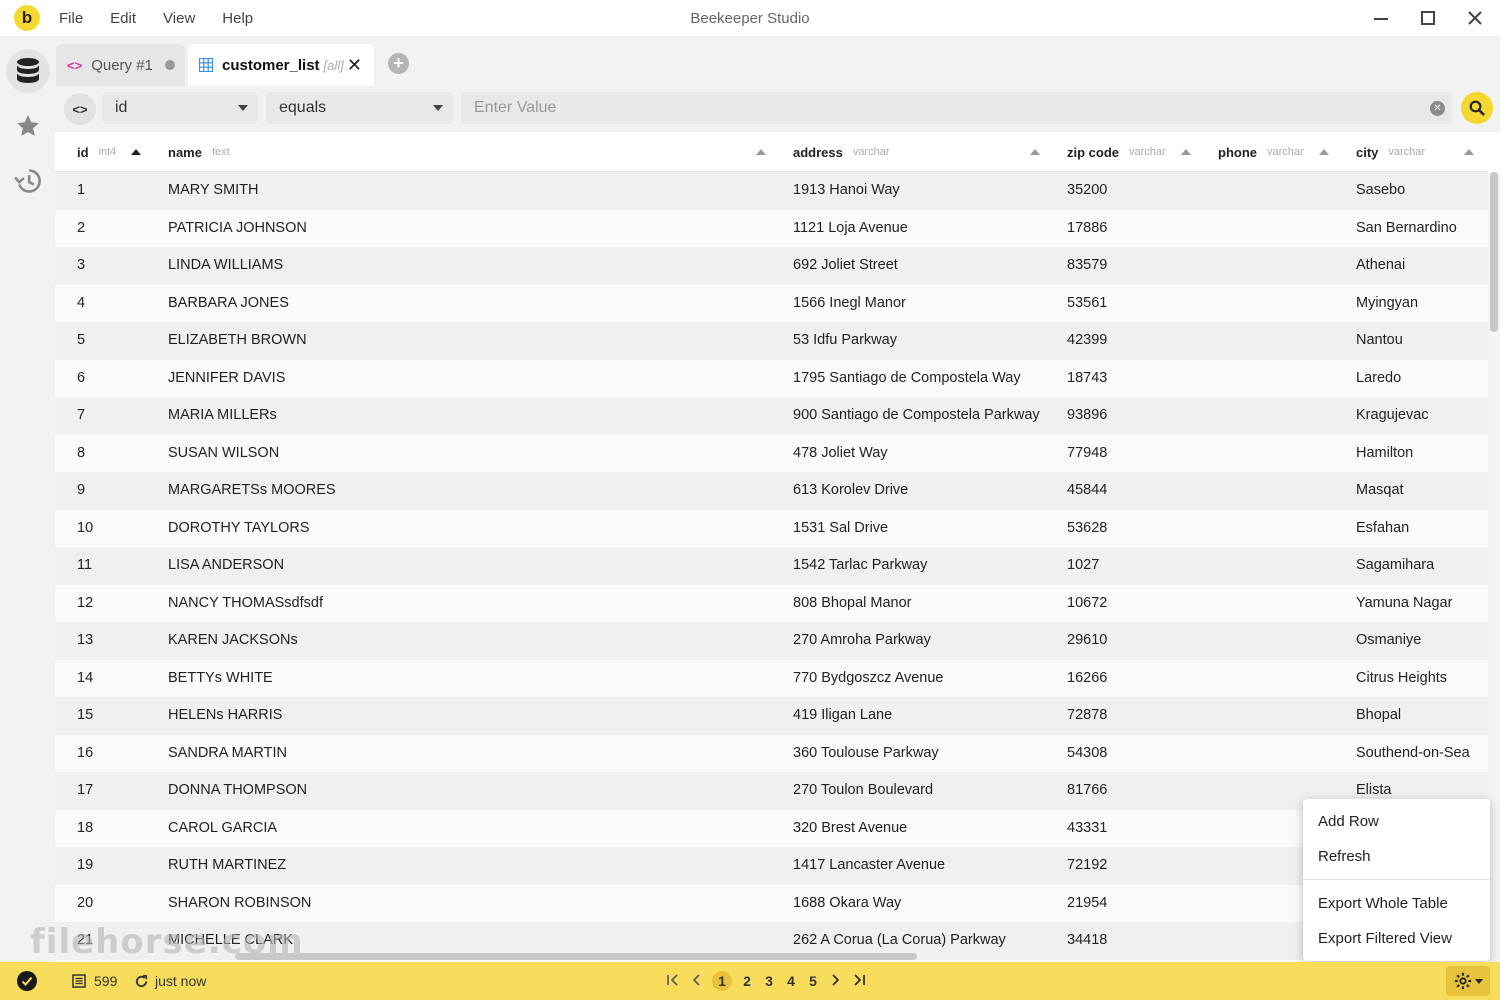  I want to click on table-cell-address: 1531 Sal Drive, so click(840, 529).